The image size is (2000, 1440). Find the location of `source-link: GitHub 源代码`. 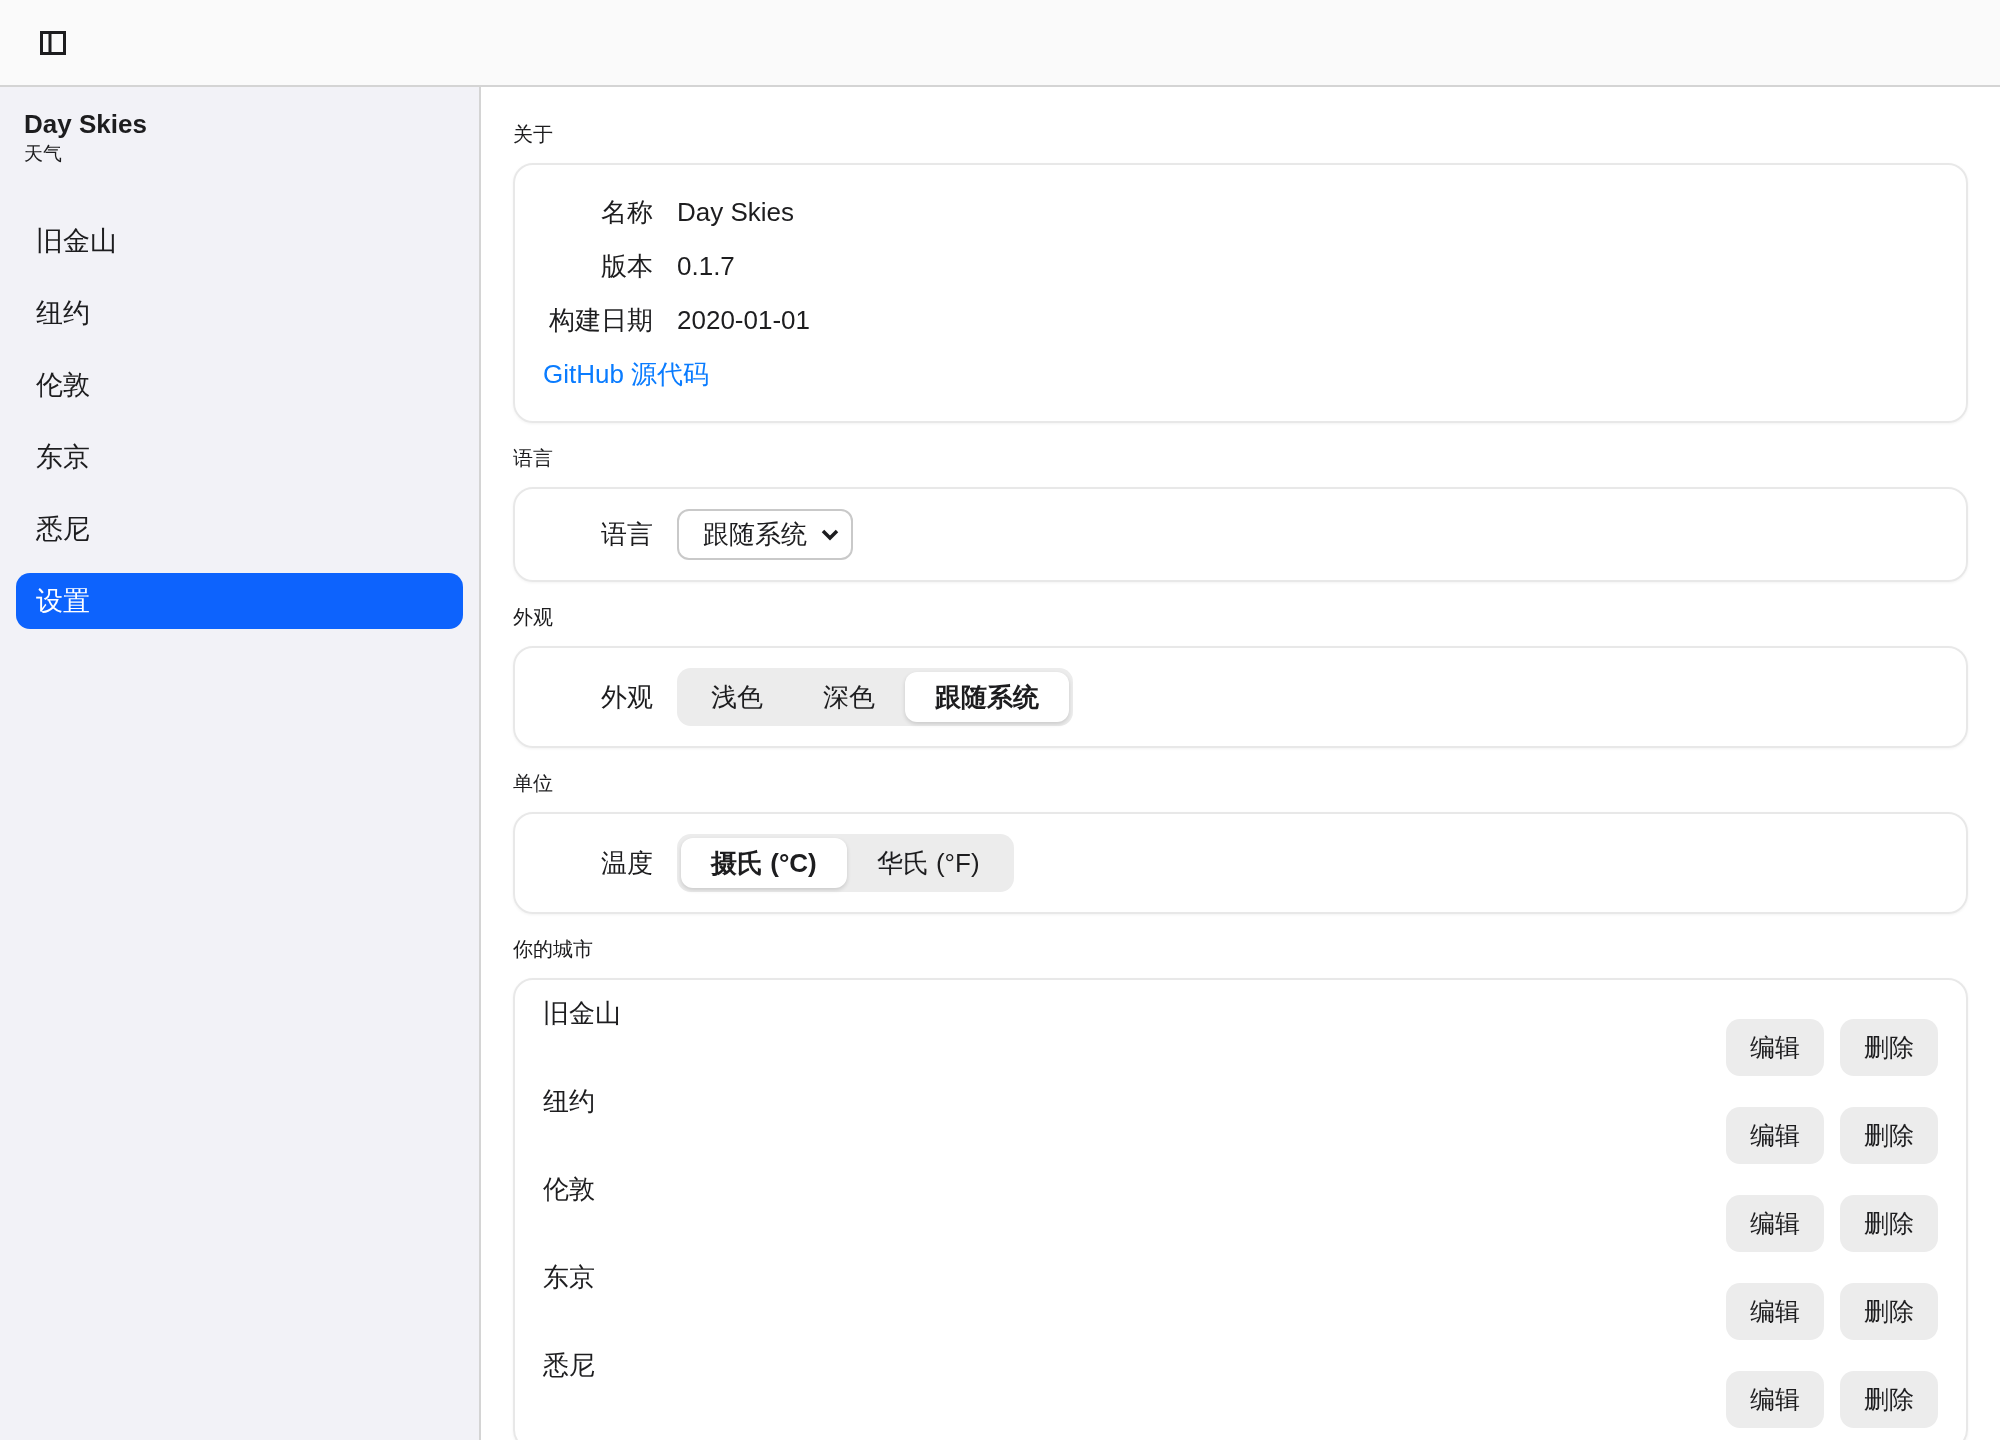

source-link: GitHub 源代码 is located at coordinates (626, 374).